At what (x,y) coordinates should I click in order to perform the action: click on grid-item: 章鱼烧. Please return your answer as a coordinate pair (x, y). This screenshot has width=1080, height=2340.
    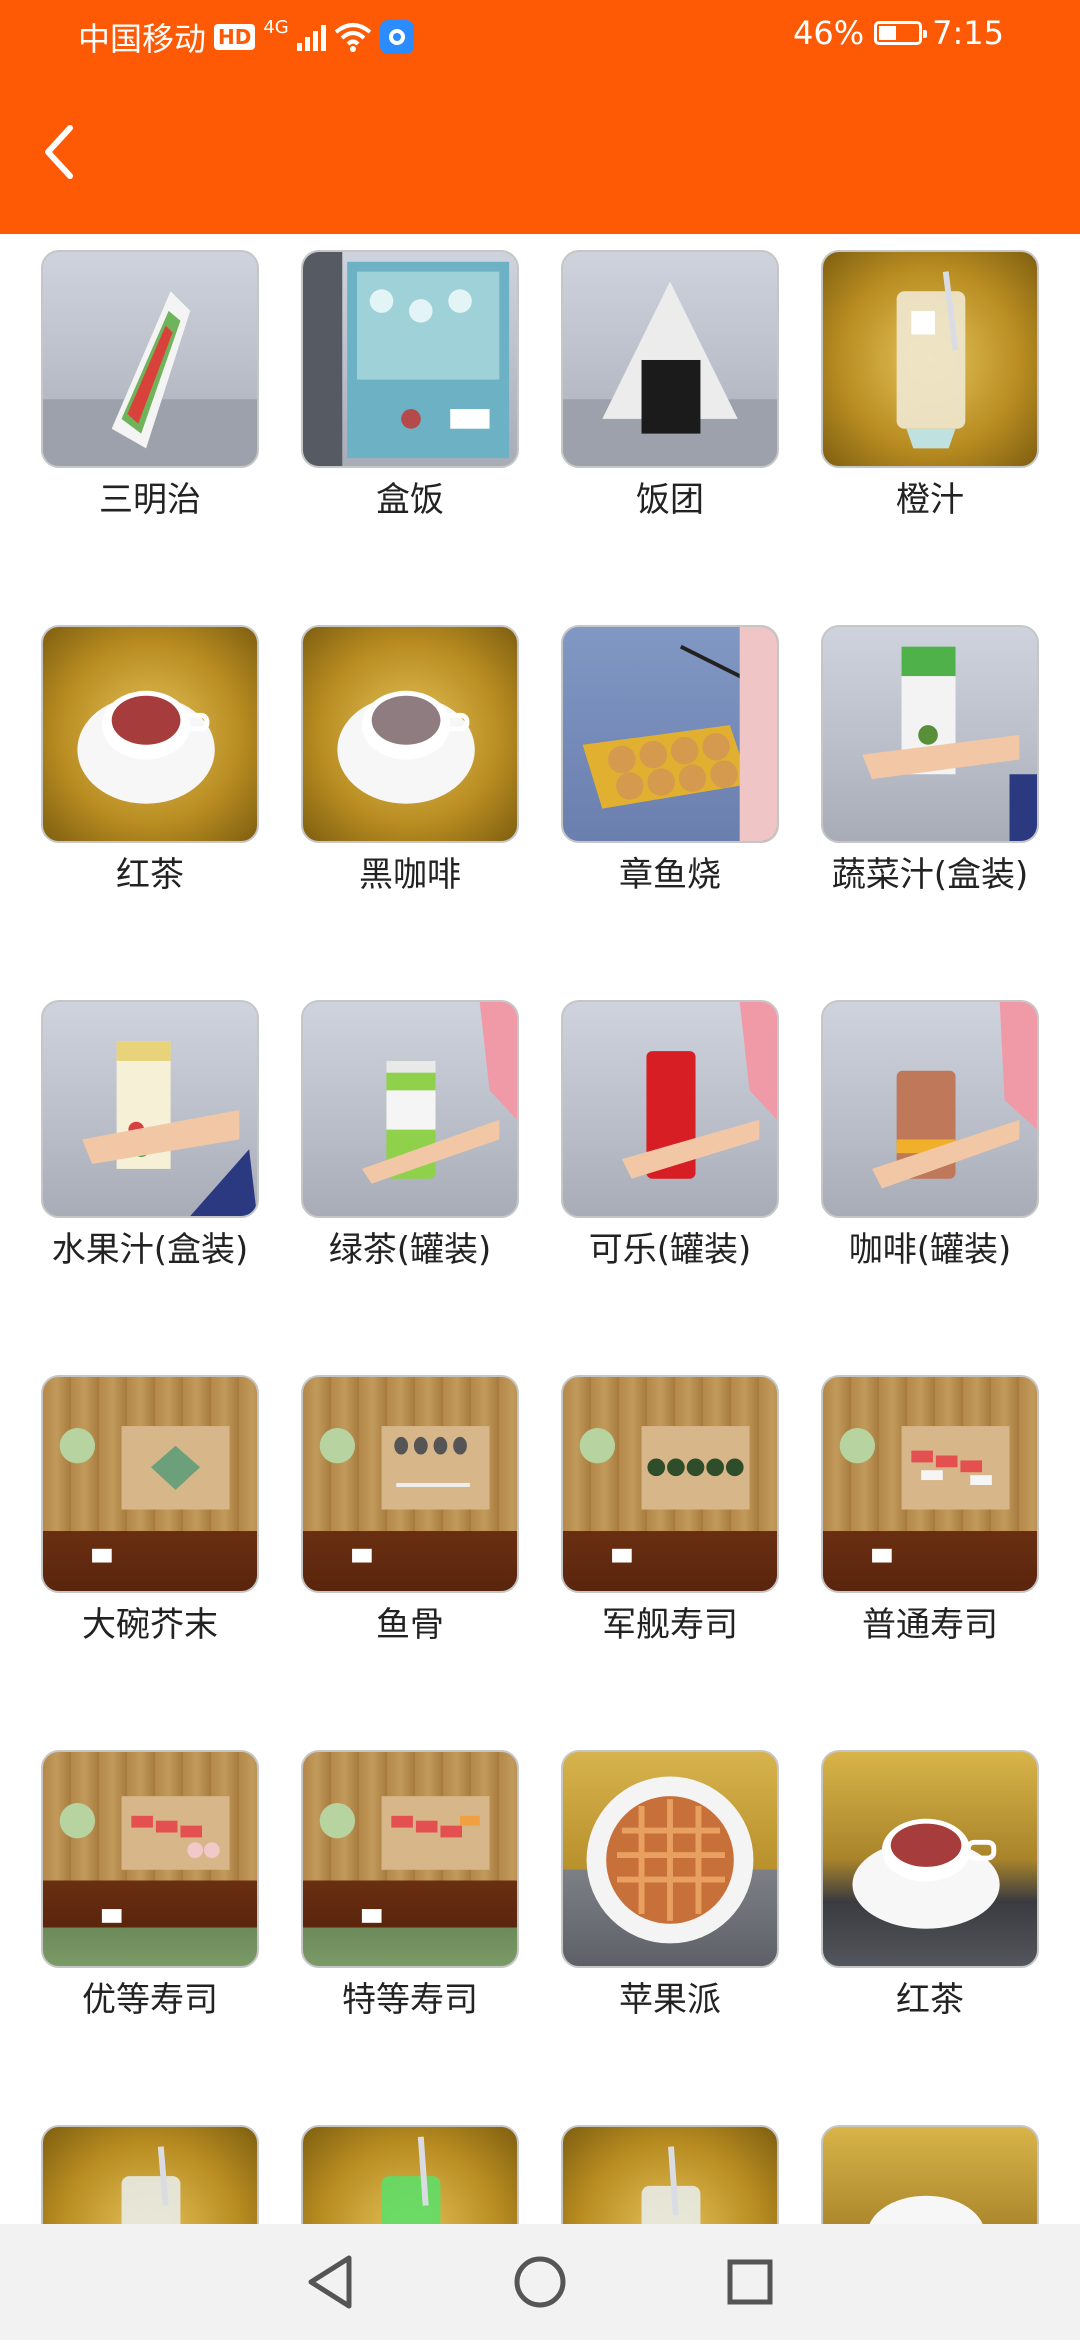
    Looking at the image, I should click on (650, 759).